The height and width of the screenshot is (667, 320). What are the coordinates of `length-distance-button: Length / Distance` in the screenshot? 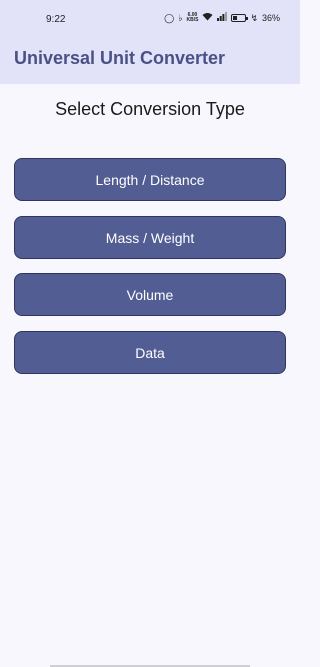 It's located at (150, 179).